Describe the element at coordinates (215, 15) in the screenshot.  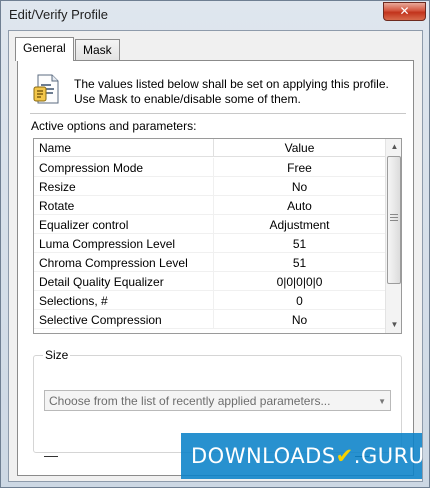
I see `title-bar: Edit/Verify Profile ✕` at that location.